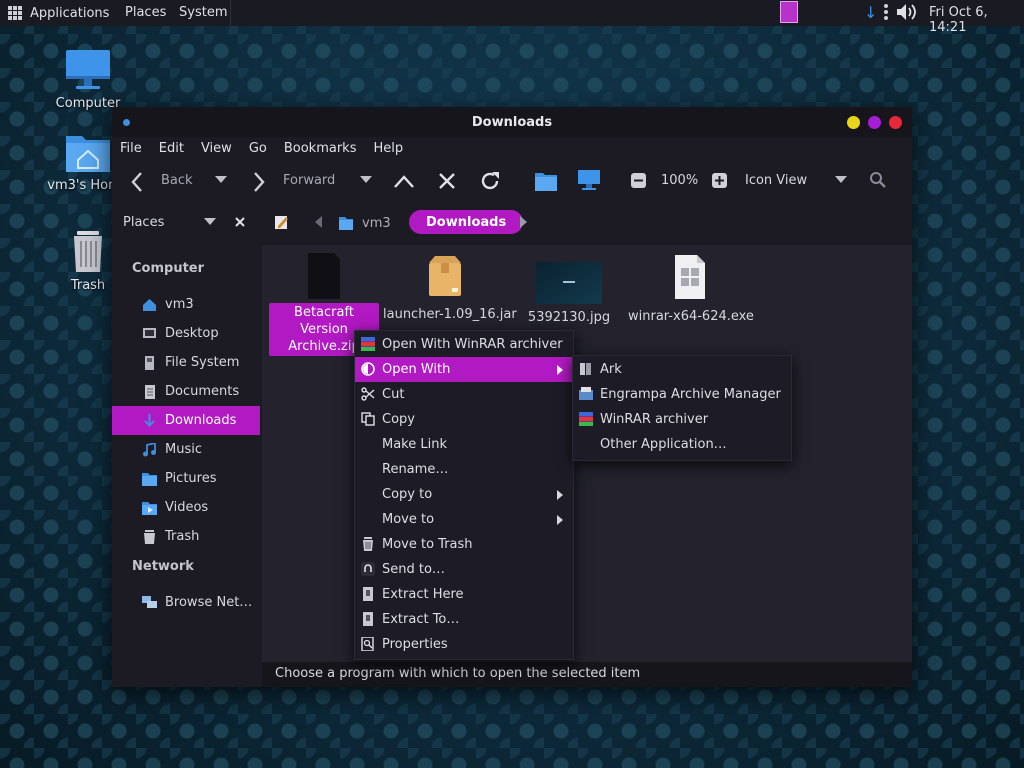  What do you see at coordinates (853, 122) in the screenshot?
I see `minimize-button` at bounding box center [853, 122].